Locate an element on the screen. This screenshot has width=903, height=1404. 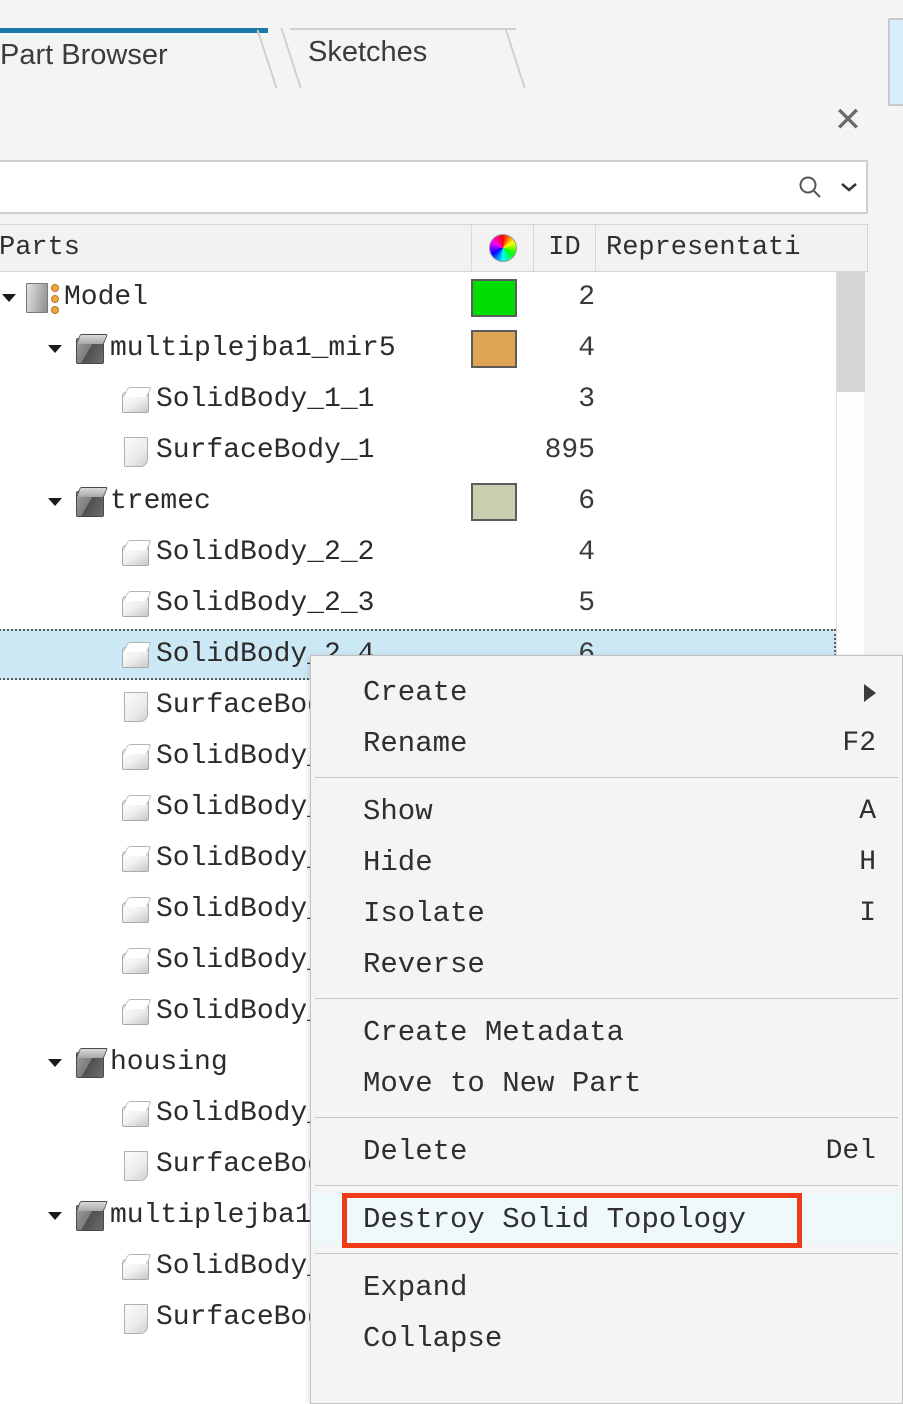
column-header-representation: Representati is located at coordinates (731, 248).